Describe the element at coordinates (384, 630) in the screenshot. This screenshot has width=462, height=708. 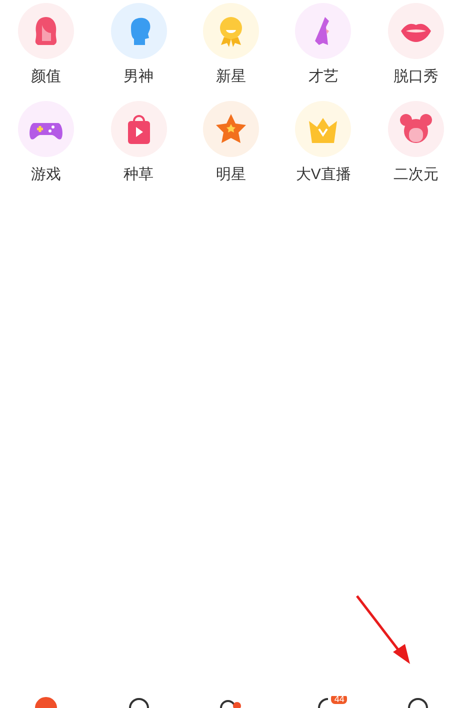
I see `pointer-arrow` at that location.